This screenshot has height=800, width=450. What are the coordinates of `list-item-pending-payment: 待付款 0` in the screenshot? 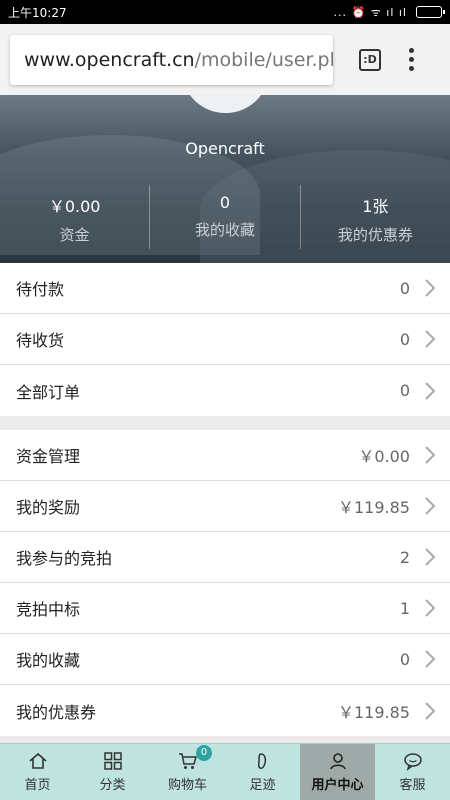 It's located at (225, 288).